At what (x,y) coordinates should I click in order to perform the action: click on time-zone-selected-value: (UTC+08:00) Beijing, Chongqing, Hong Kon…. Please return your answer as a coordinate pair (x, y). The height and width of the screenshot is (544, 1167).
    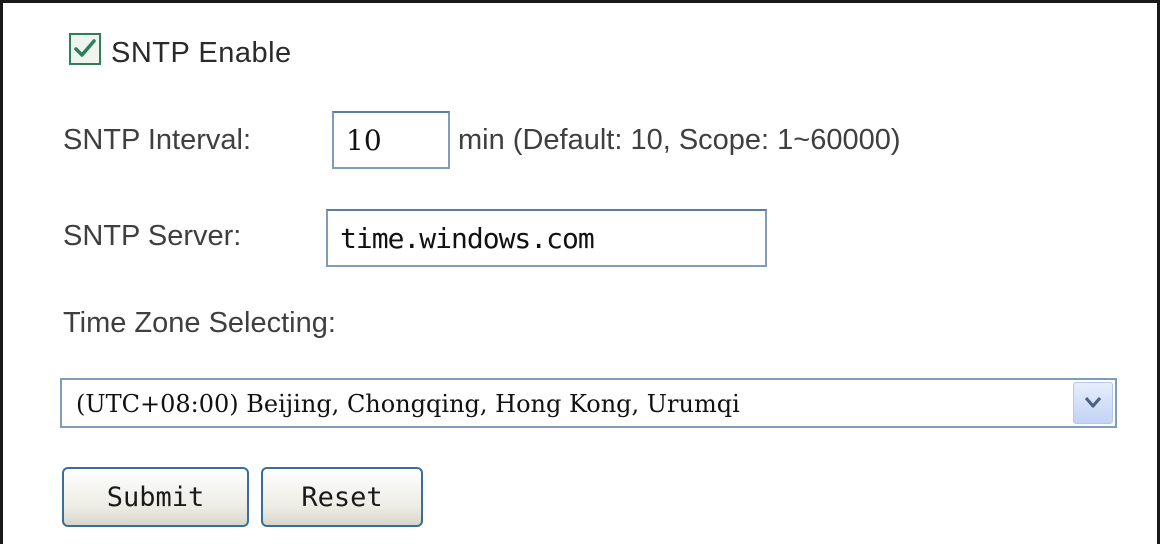
    Looking at the image, I should click on (408, 404).